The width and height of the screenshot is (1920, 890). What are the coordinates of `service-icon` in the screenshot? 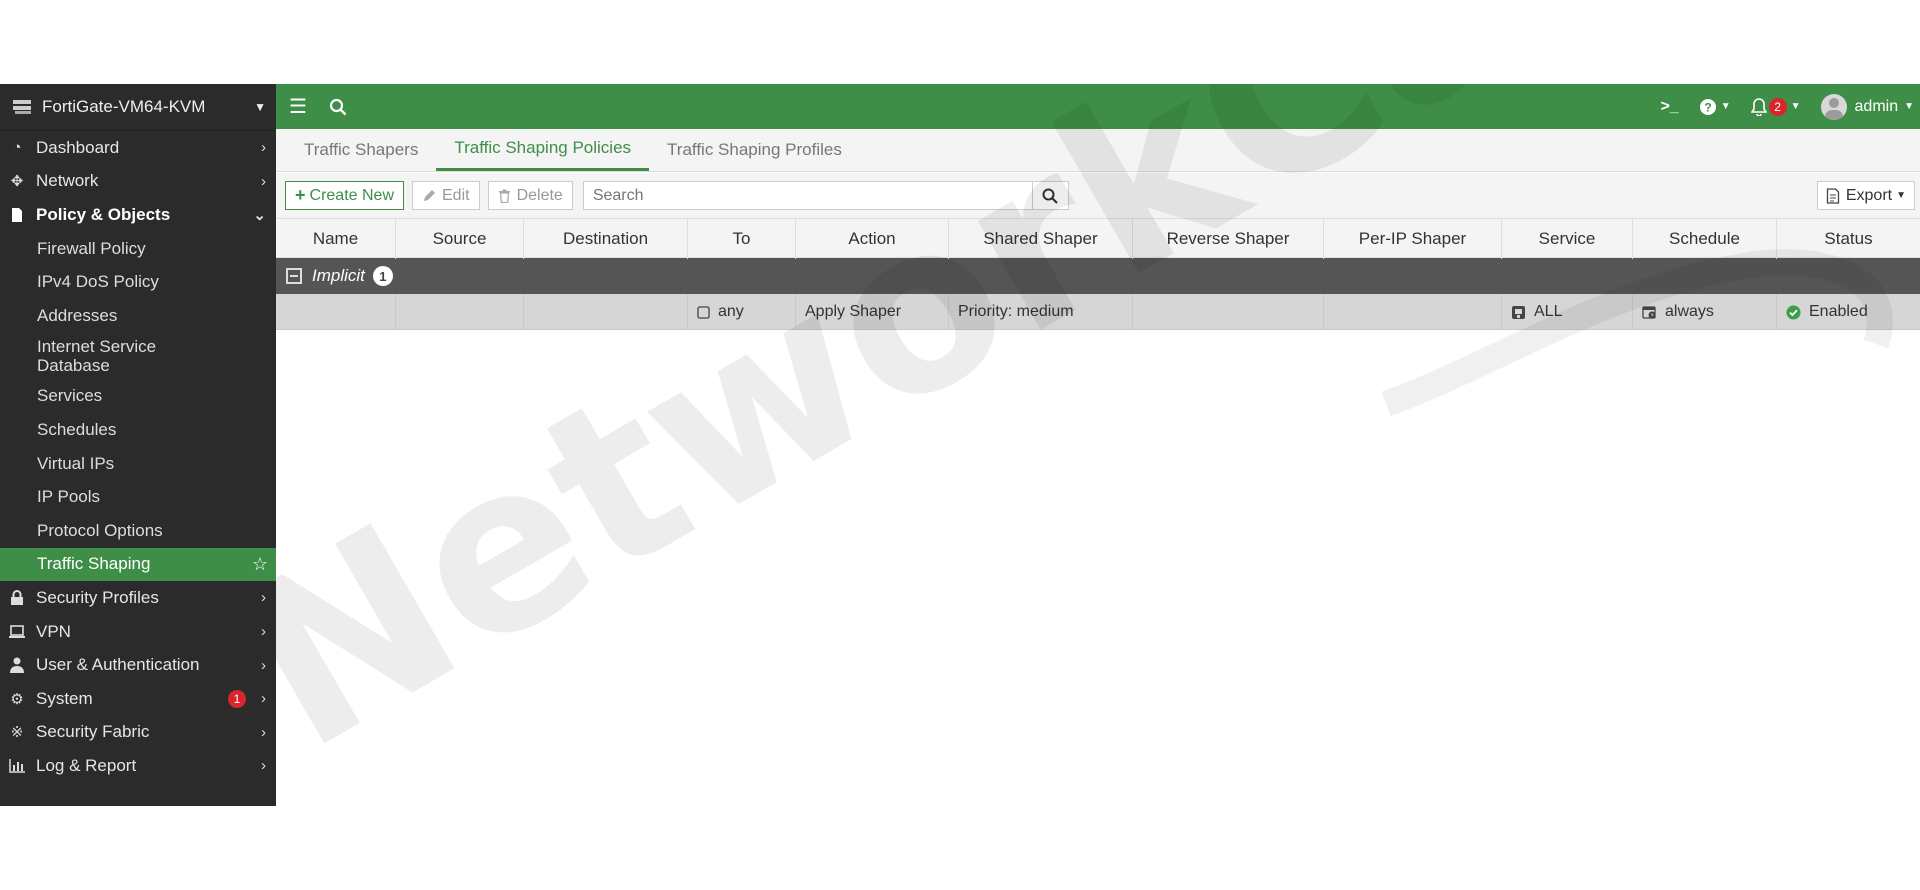 It's located at (1518, 312).